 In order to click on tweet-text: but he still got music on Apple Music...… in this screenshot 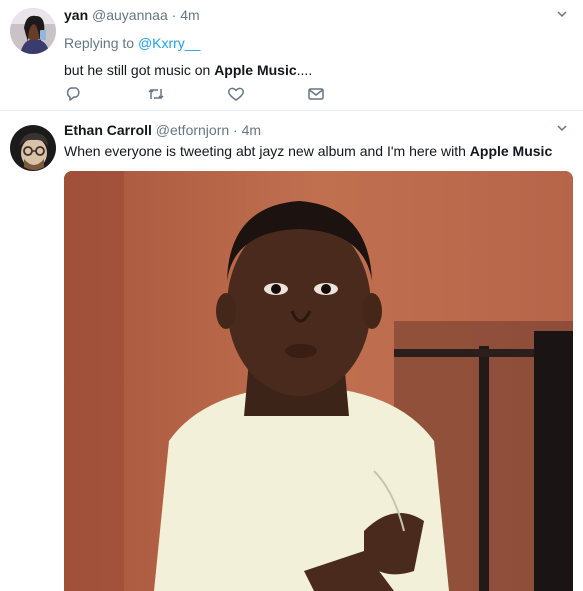, I will do `click(318, 70)`.